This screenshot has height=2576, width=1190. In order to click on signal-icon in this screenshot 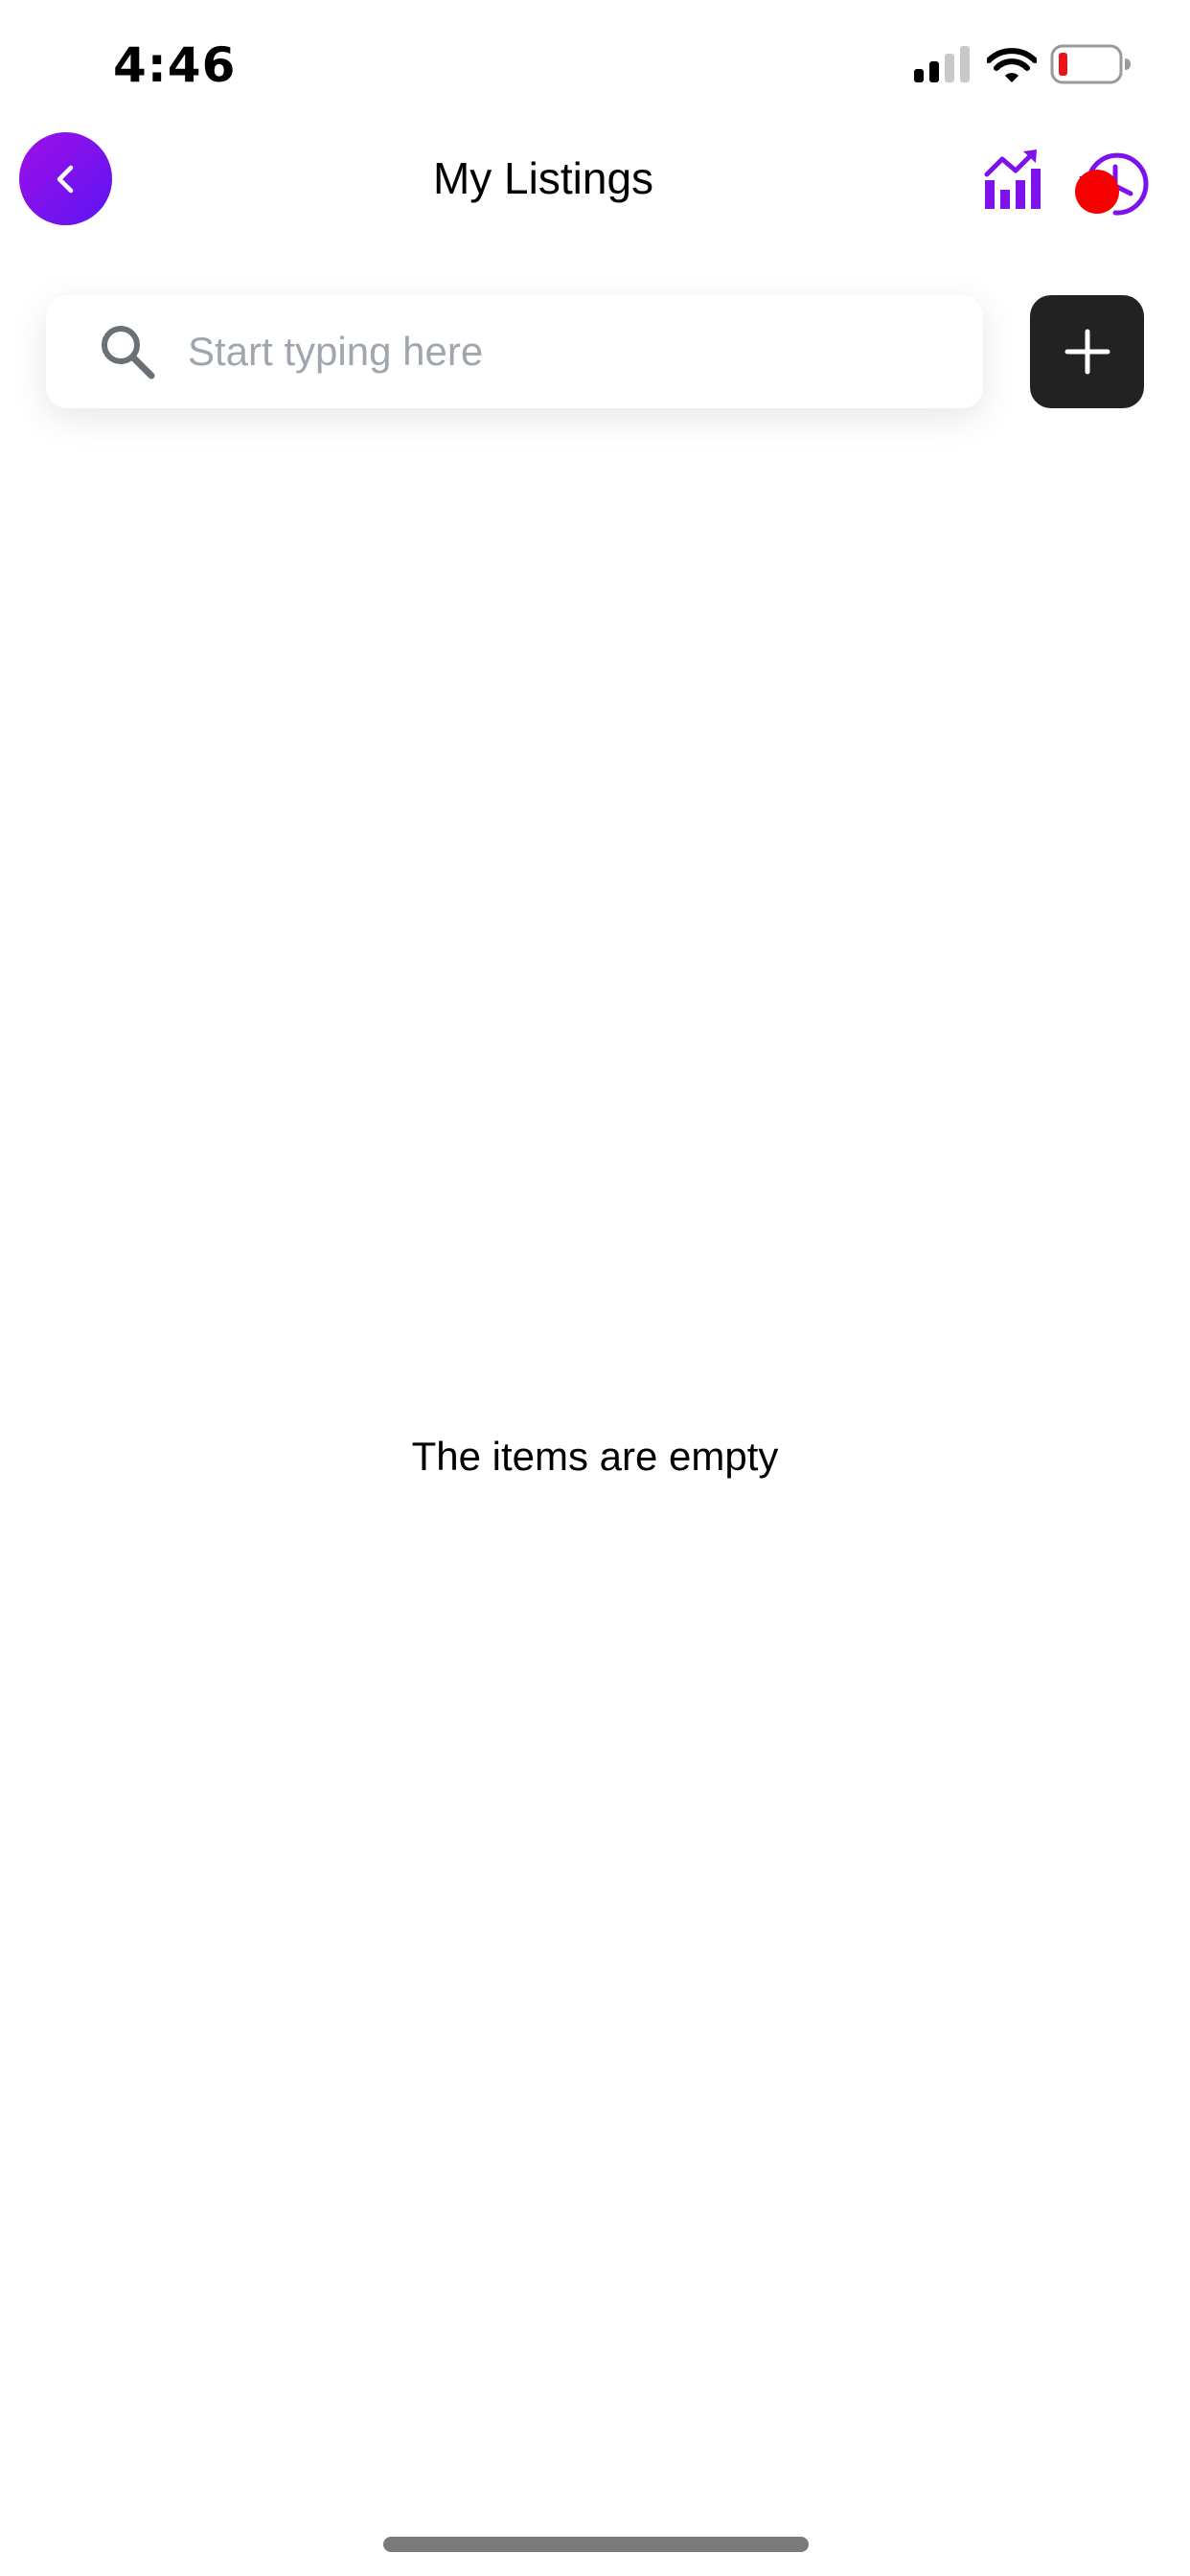, I will do `click(942, 64)`.